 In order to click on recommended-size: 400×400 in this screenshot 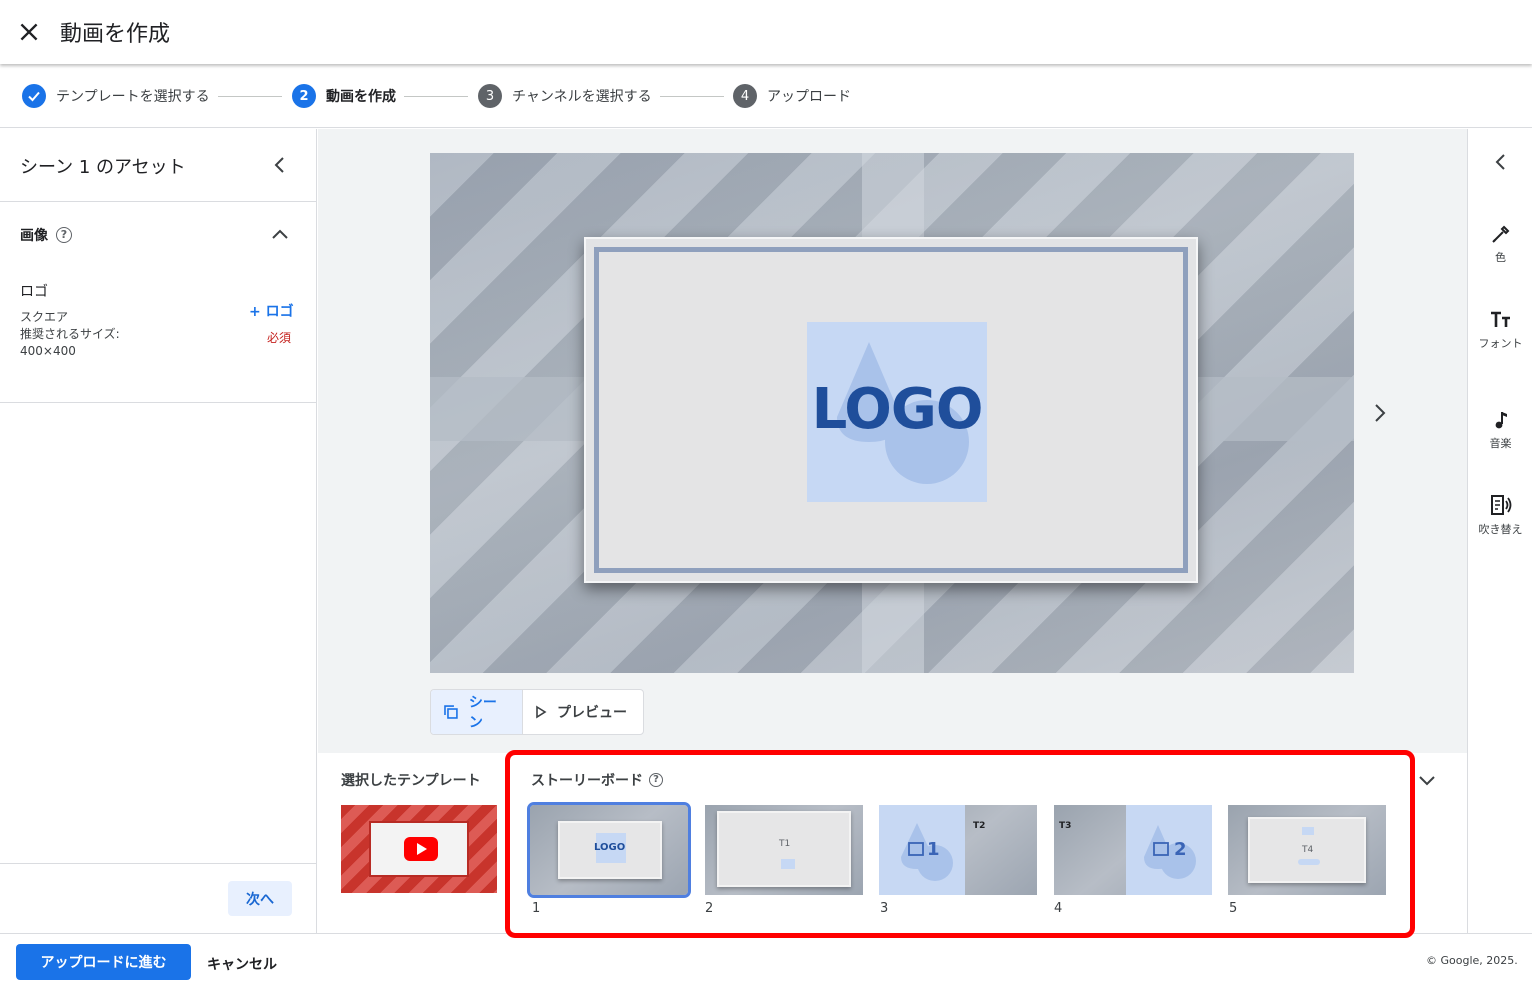, I will do `click(48, 351)`.